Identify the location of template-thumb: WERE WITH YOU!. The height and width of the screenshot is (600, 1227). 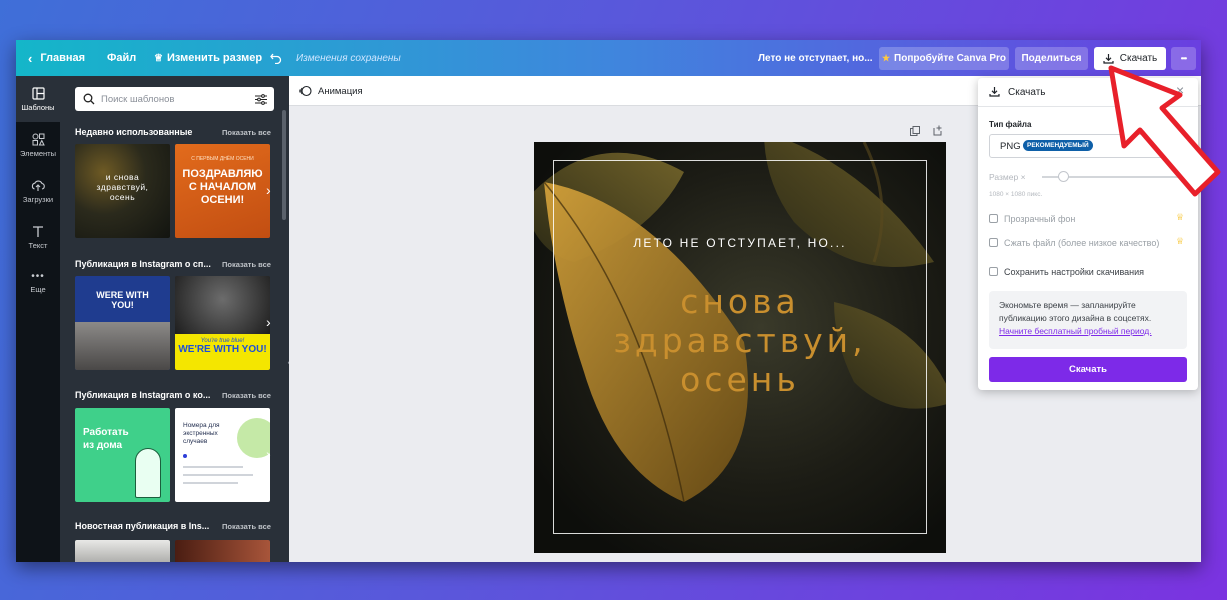
(122, 323).